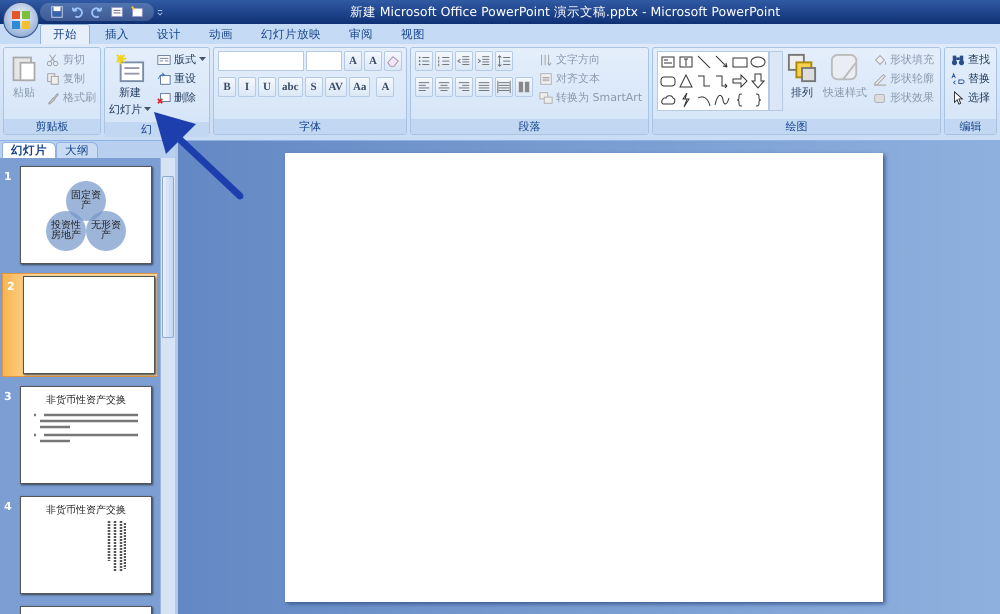 Image resolution: width=1000 pixels, height=614 pixels. I want to click on ribbon-tab: 设计, so click(169, 34).